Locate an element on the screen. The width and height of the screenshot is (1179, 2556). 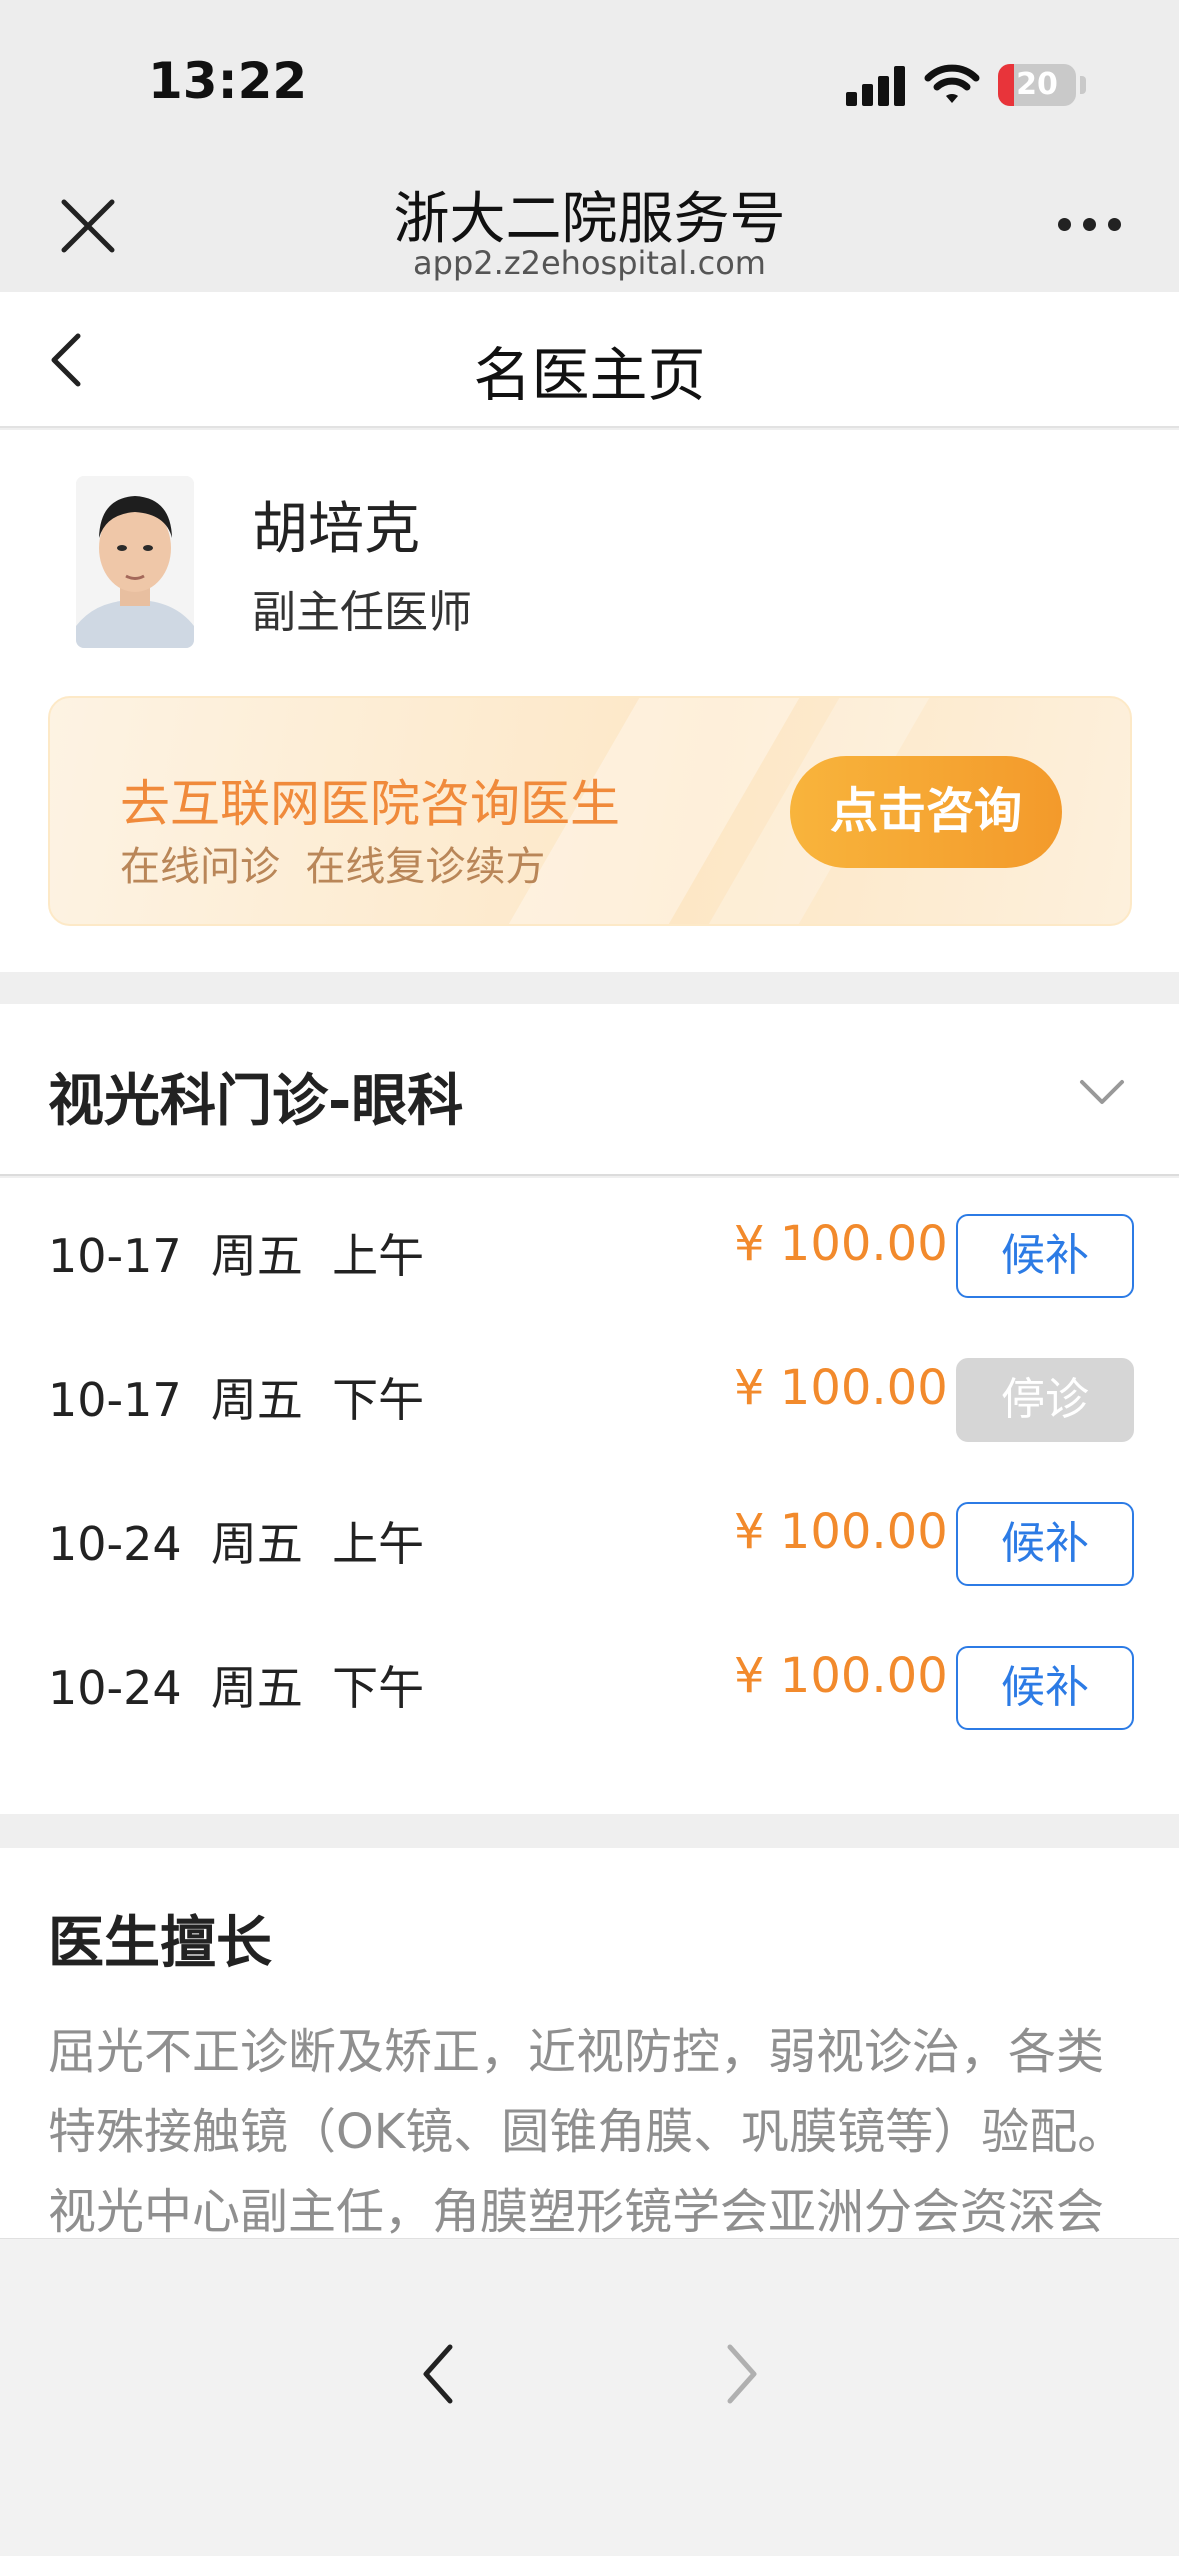
department-selector: 视光科门诊-眼科 is located at coordinates (589, 1090).